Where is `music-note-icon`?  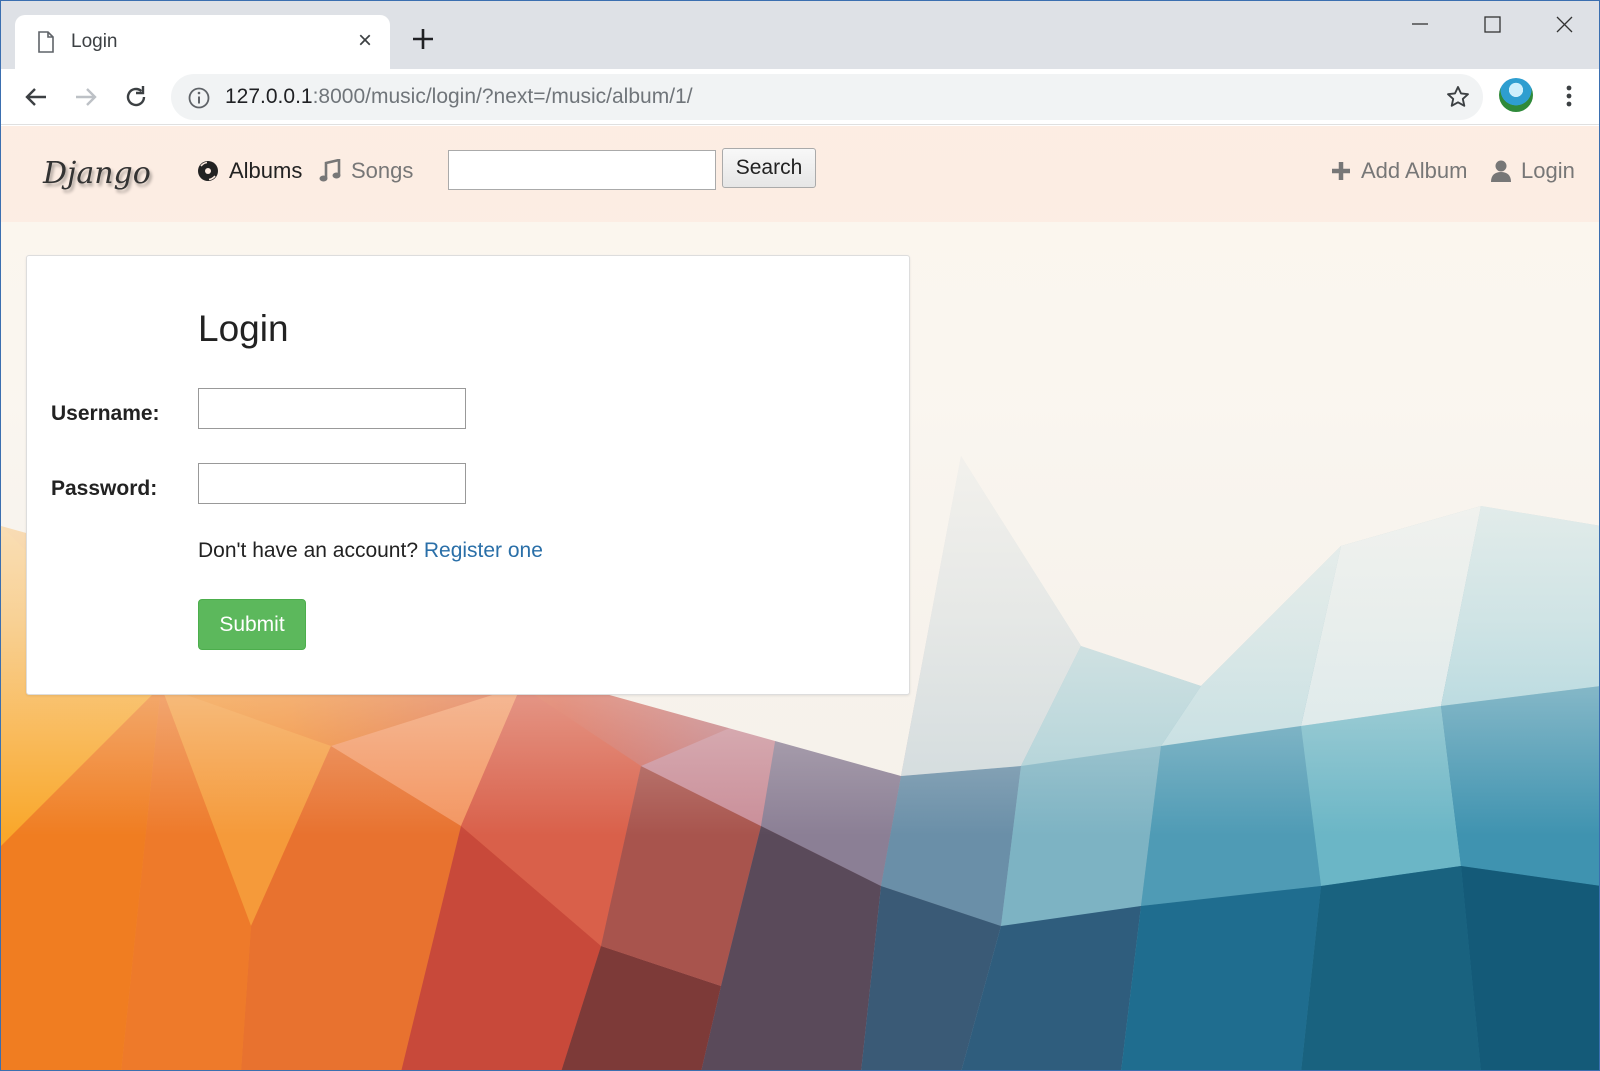
music-note-icon is located at coordinates (330, 170).